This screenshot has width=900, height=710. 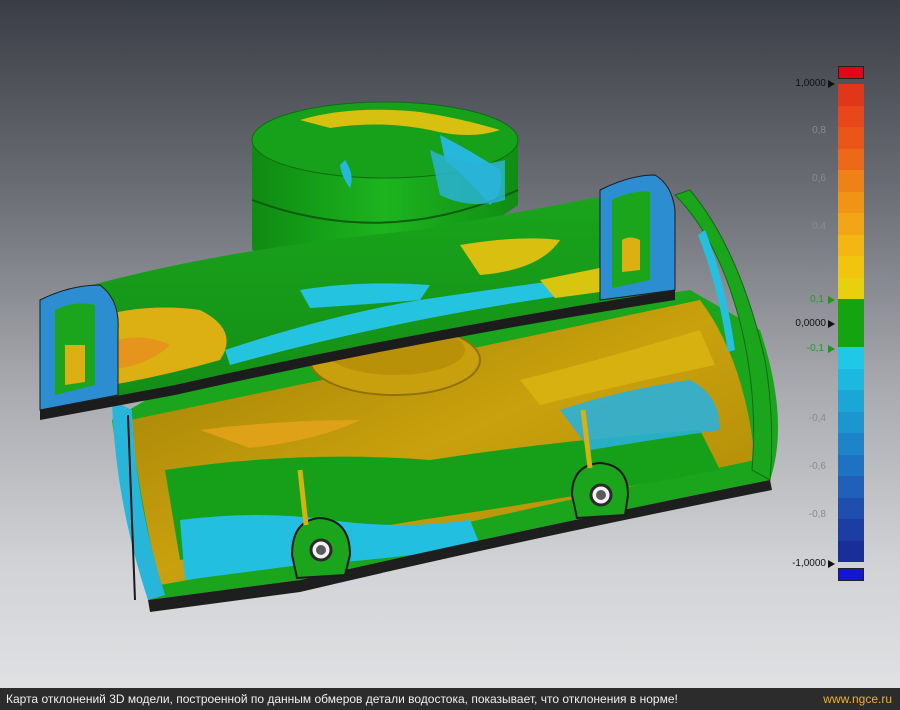 I want to click on overflow-swatch, so click(x=851, y=72).